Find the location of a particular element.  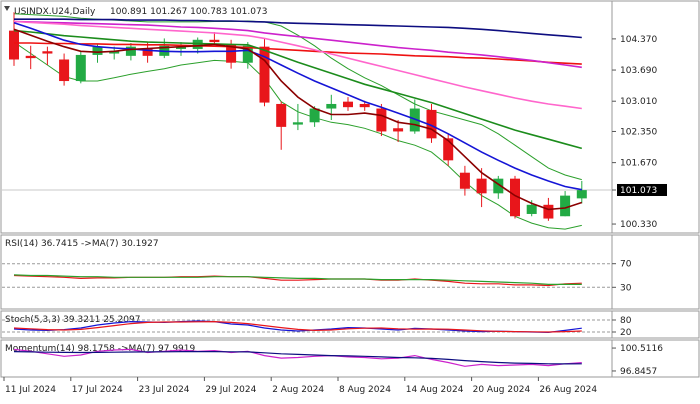

price-tick-label: 103.010 is located at coordinates (638, 102).